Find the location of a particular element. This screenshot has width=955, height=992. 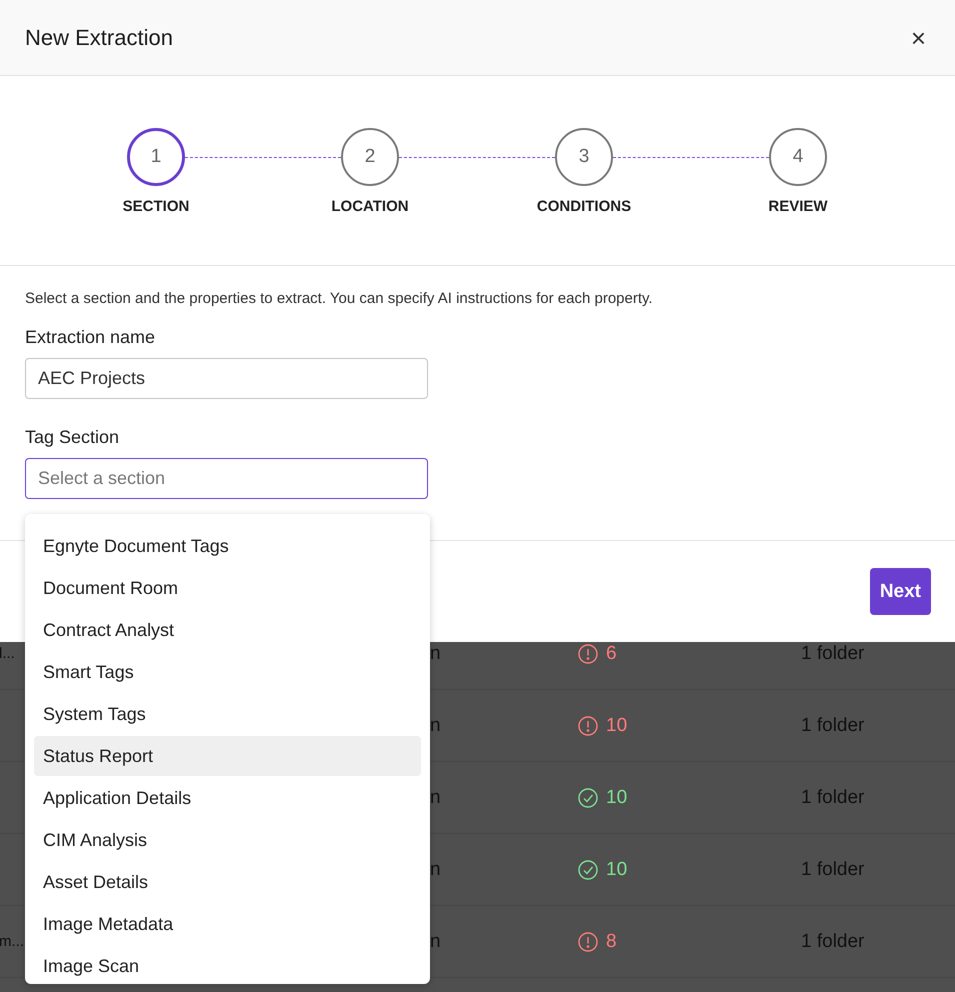

count-text: 6 is located at coordinates (611, 654).